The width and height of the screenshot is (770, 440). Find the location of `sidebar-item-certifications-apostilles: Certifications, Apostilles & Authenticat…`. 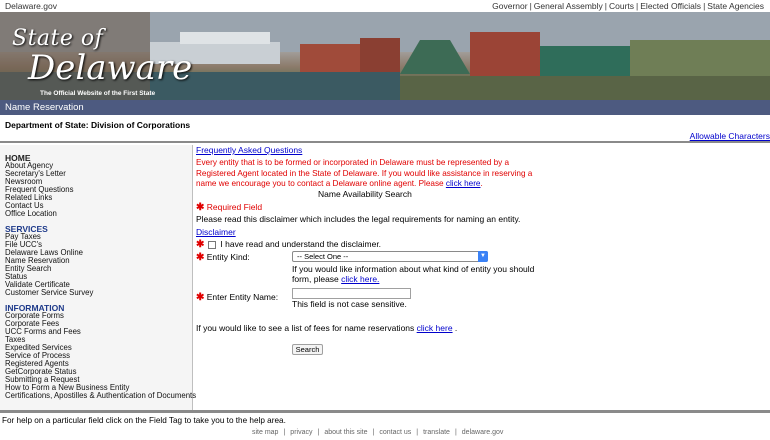

sidebar-item-certifications-apostilles: Certifications, Apostilles & Authenticat… is located at coordinates (100, 396).